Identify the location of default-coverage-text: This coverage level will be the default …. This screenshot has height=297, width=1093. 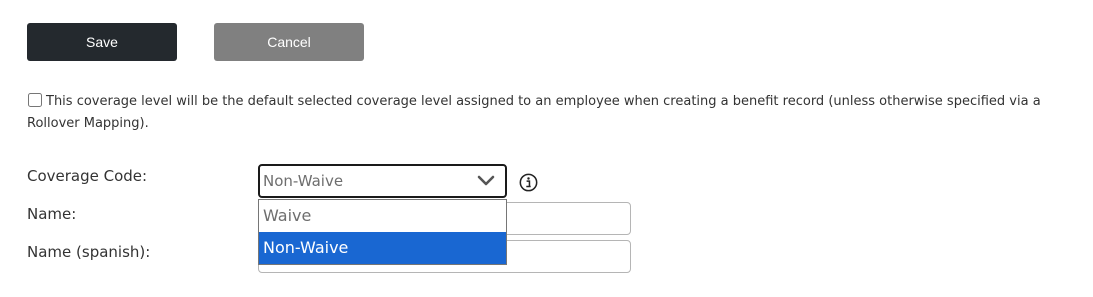
(534, 112).